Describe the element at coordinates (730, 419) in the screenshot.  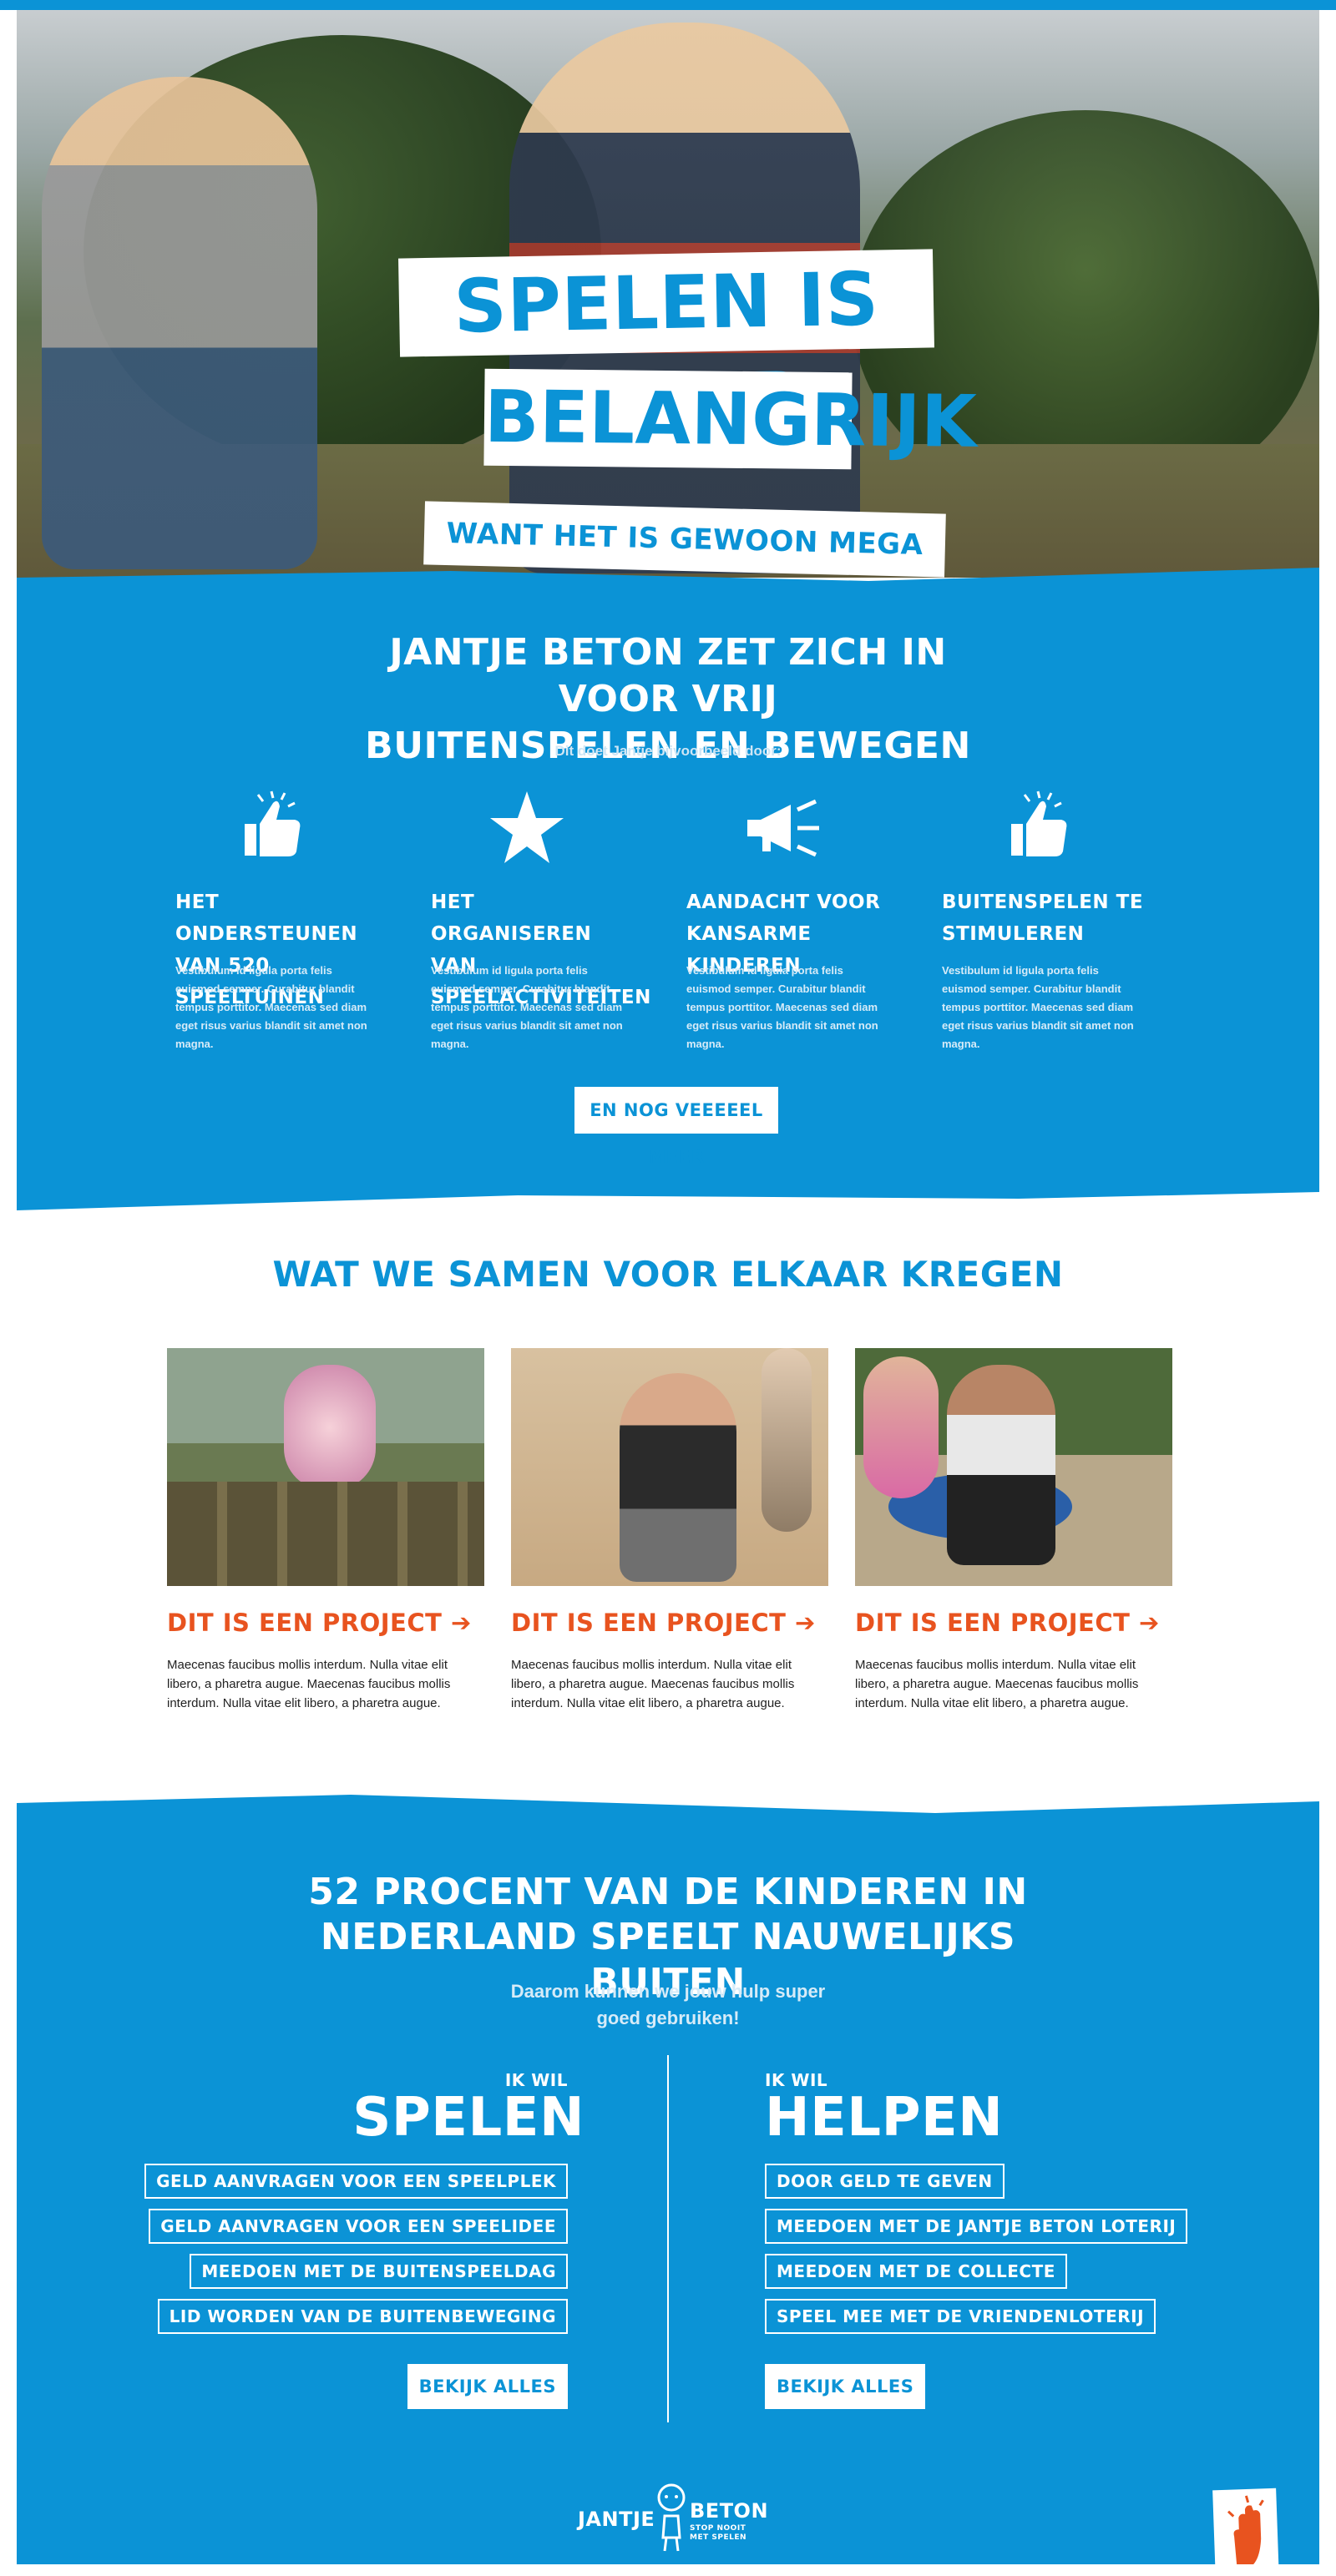
I see `hero-title-line-2: BELANGRIJK` at that location.